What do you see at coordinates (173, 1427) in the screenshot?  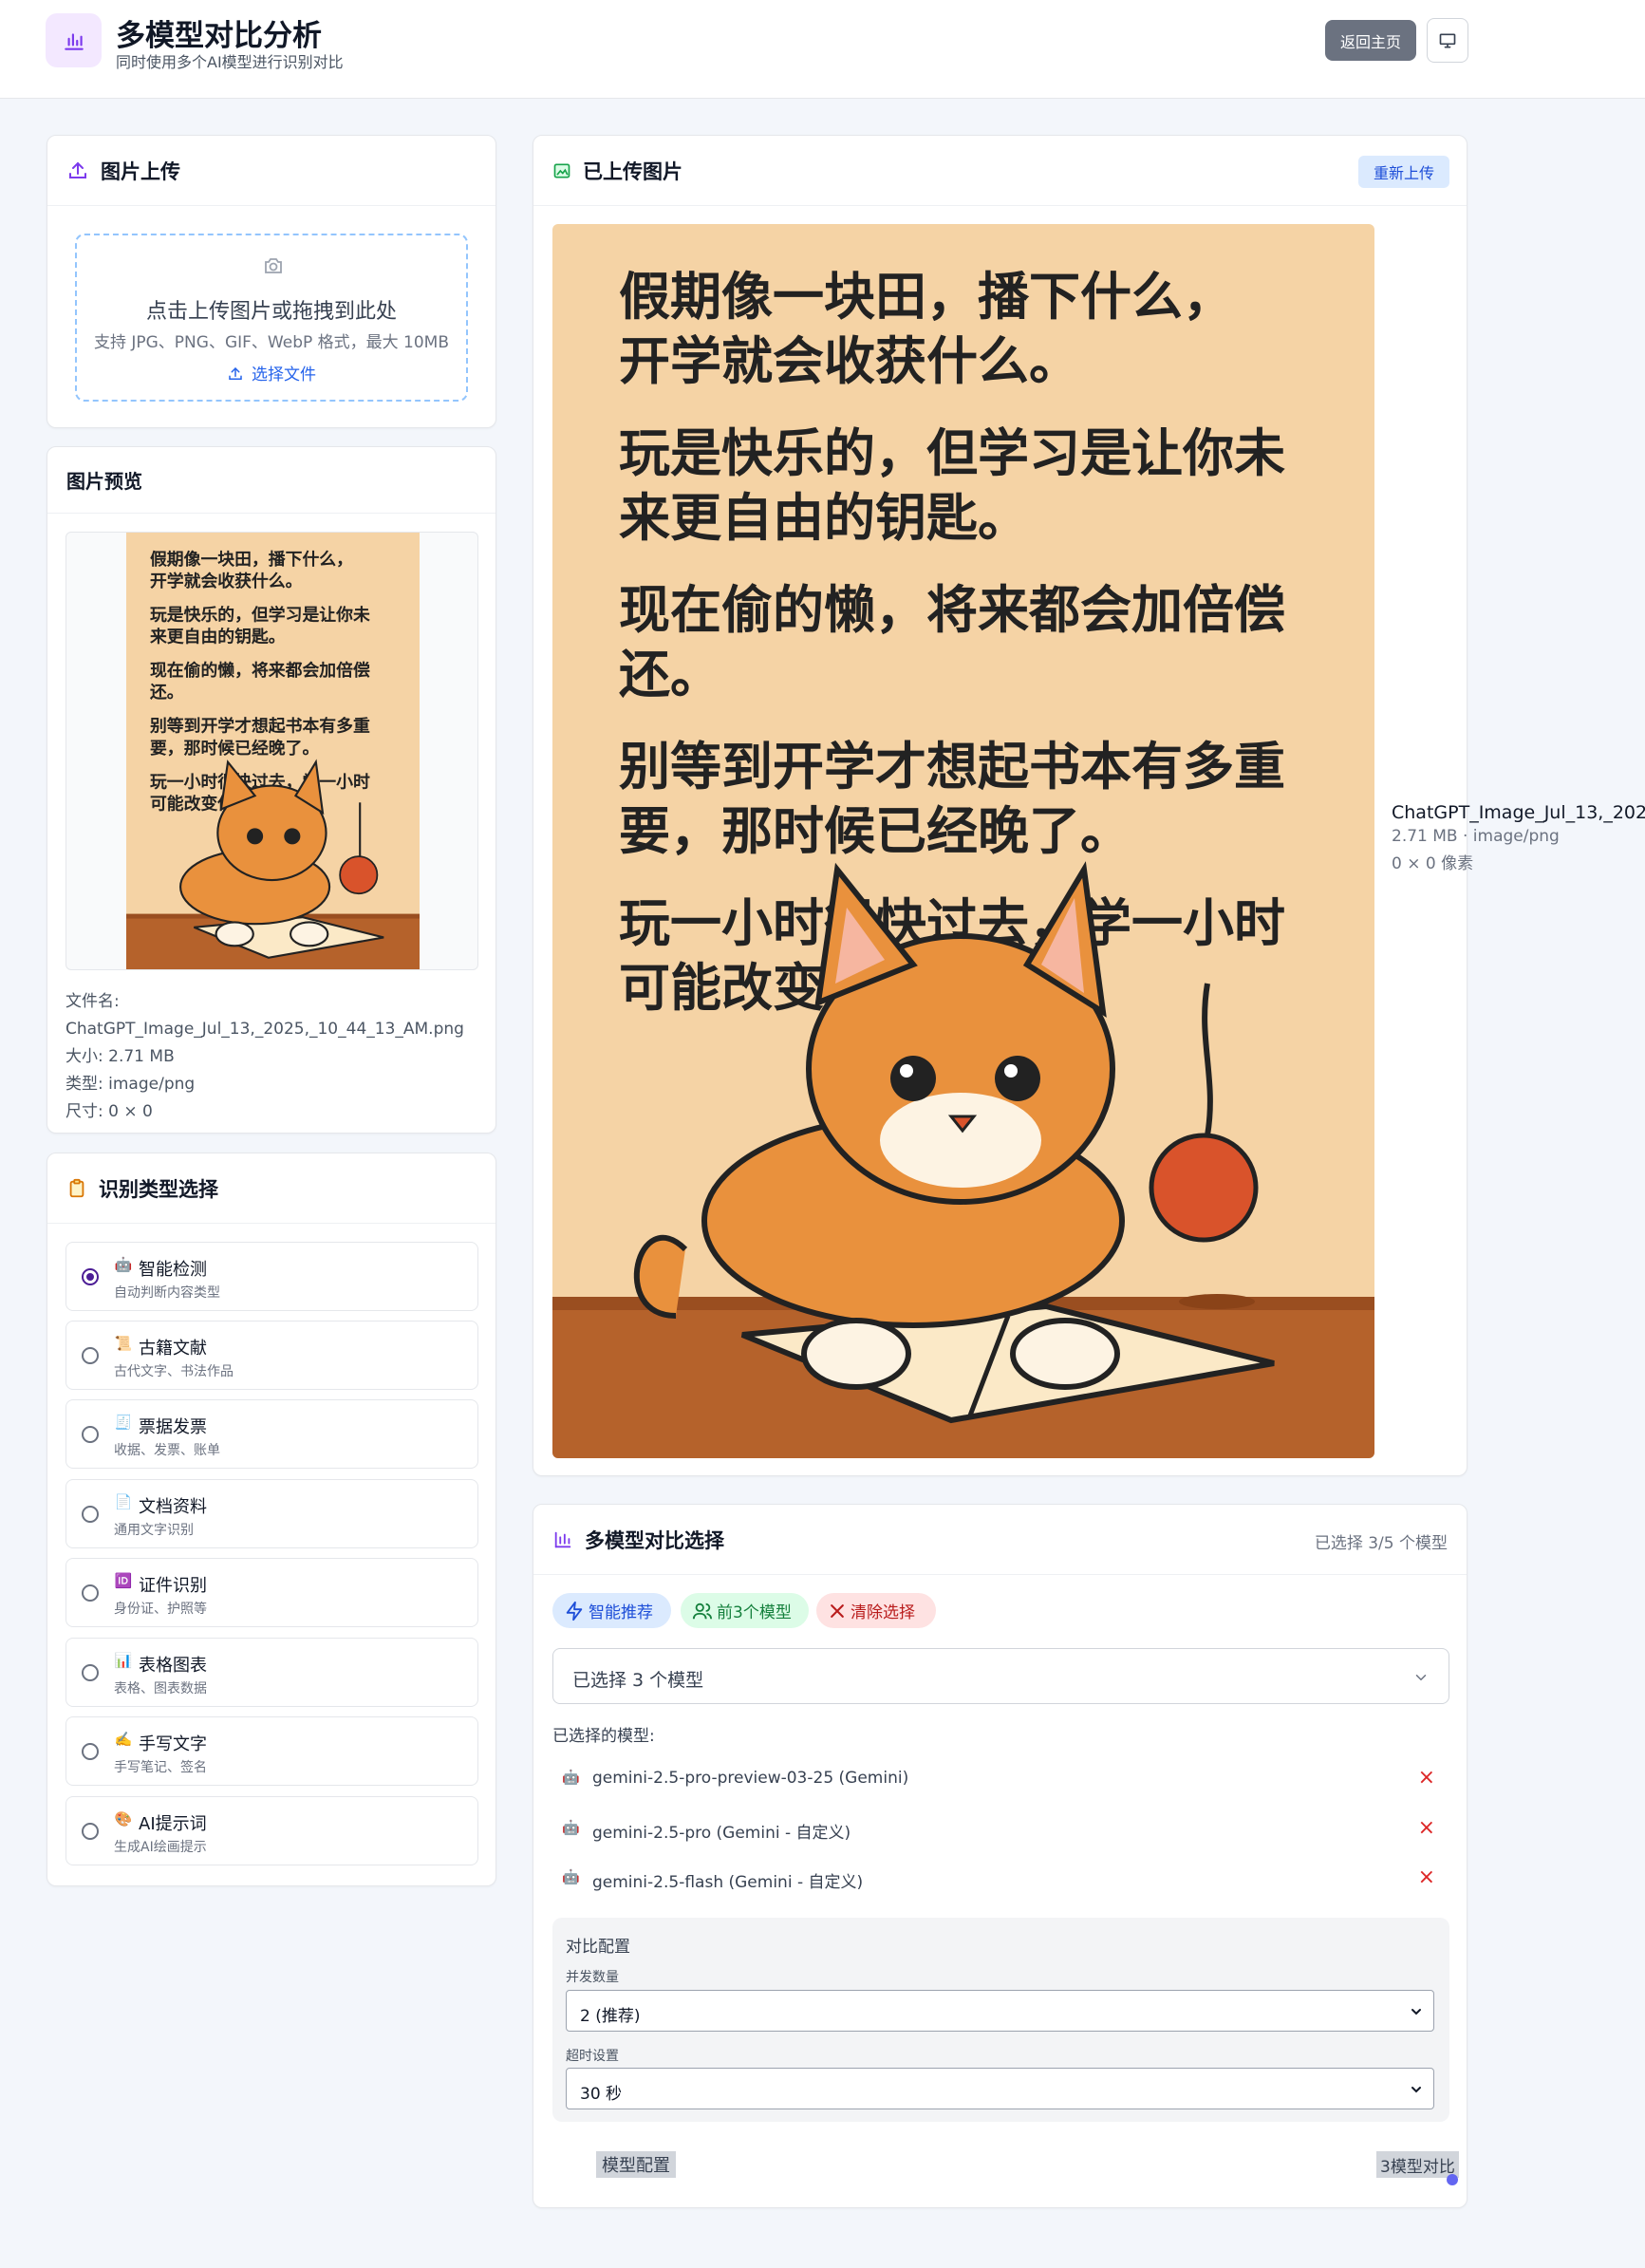 I see `type-option-label: 票据发票` at bounding box center [173, 1427].